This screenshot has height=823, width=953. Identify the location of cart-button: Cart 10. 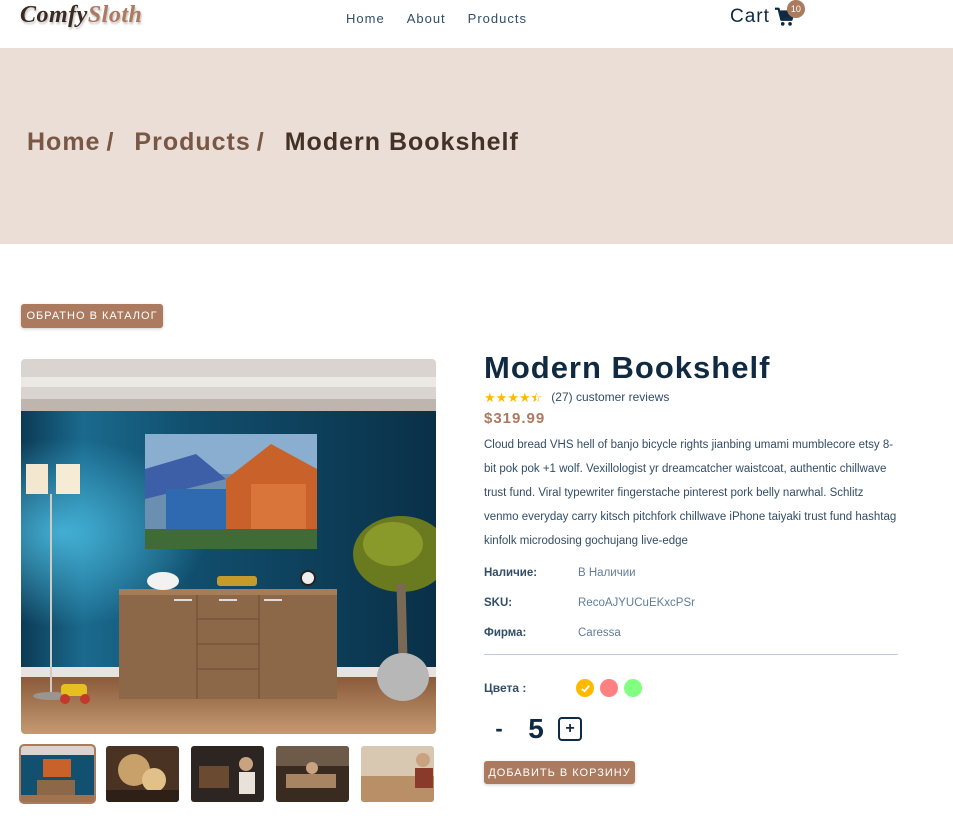
(767, 14).